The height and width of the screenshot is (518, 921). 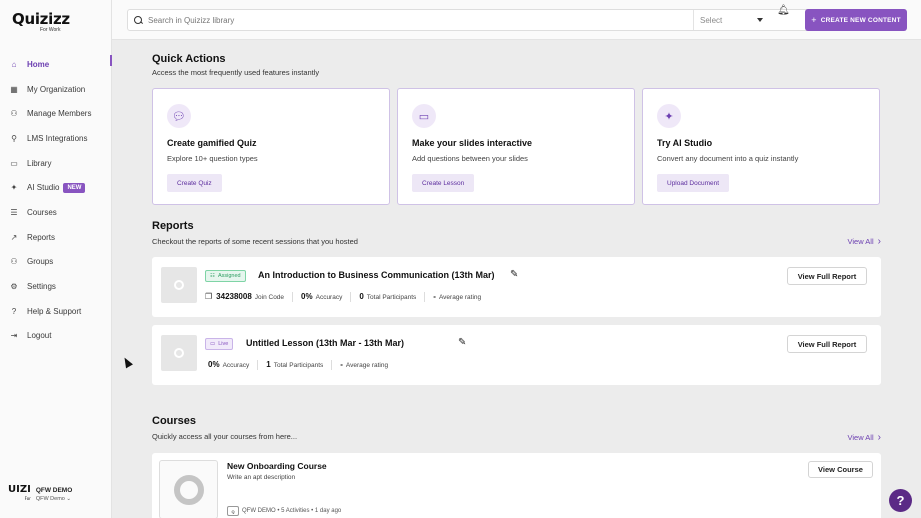 I want to click on sidebar-item-settings: ⚙ Settings, so click(x=56, y=286).